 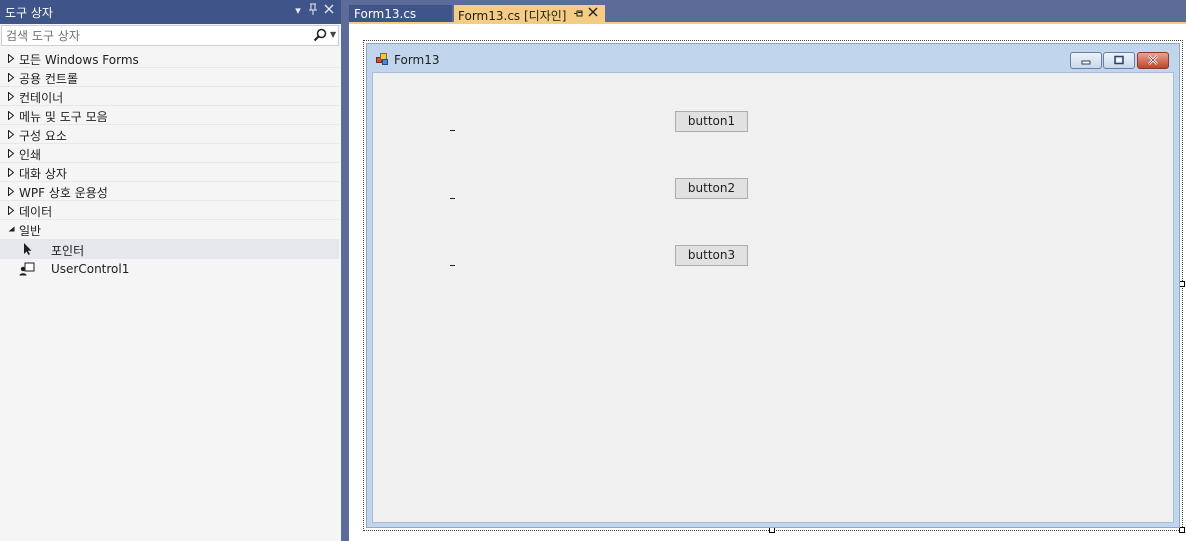 What do you see at coordinates (169, 153) in the screenshot?
I see `category-printing: 인쇄` at bounding box center [169, 153].